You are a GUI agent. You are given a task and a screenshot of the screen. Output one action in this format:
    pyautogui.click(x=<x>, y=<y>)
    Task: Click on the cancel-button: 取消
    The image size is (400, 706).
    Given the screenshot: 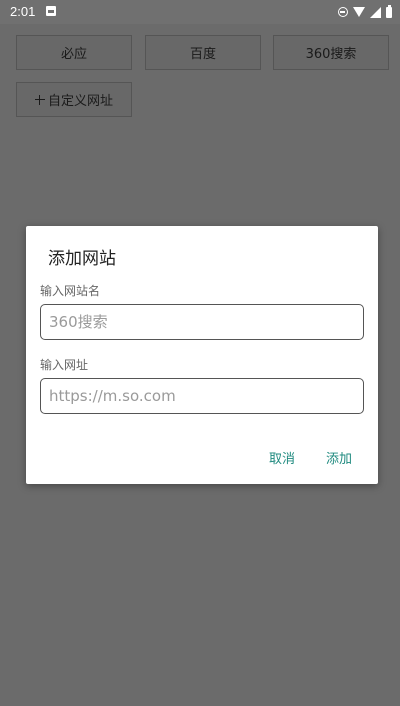 What is the action you would take?
    pyautogui.click(x=282, y=457)
    